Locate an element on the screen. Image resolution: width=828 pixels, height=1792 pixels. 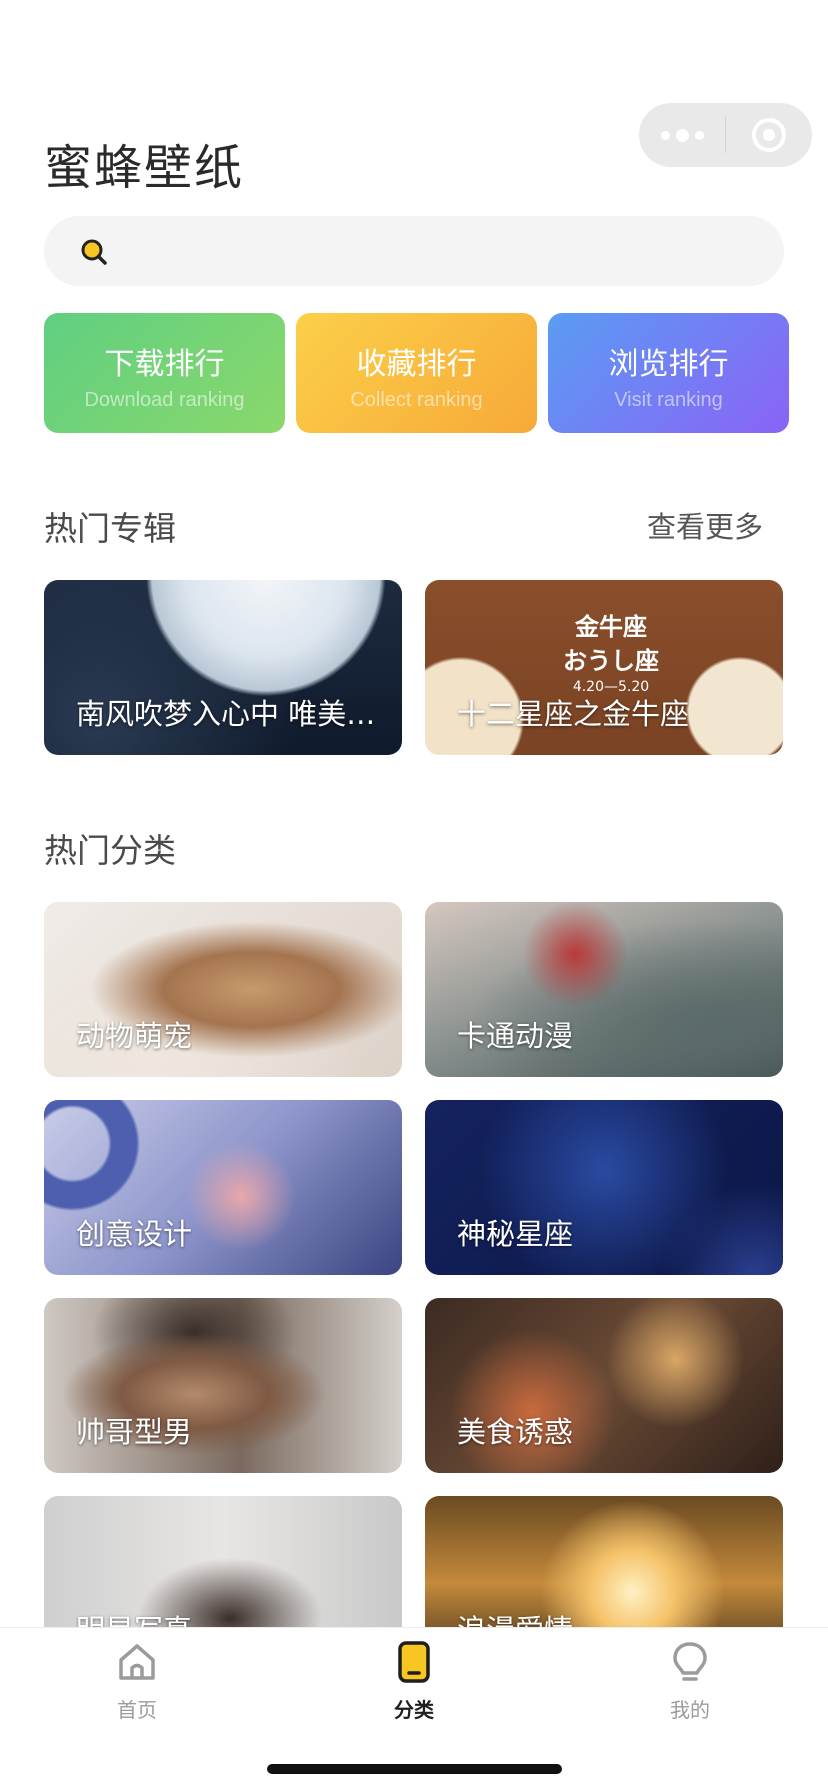
hot-categories-title: 热门分类 is located at coordinates (110, 850).